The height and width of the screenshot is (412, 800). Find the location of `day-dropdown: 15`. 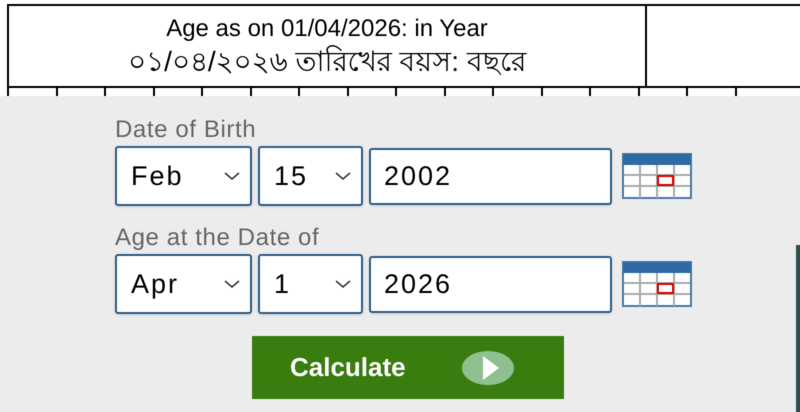

day-dropdown: 15 is located at coordinates (310, 176).